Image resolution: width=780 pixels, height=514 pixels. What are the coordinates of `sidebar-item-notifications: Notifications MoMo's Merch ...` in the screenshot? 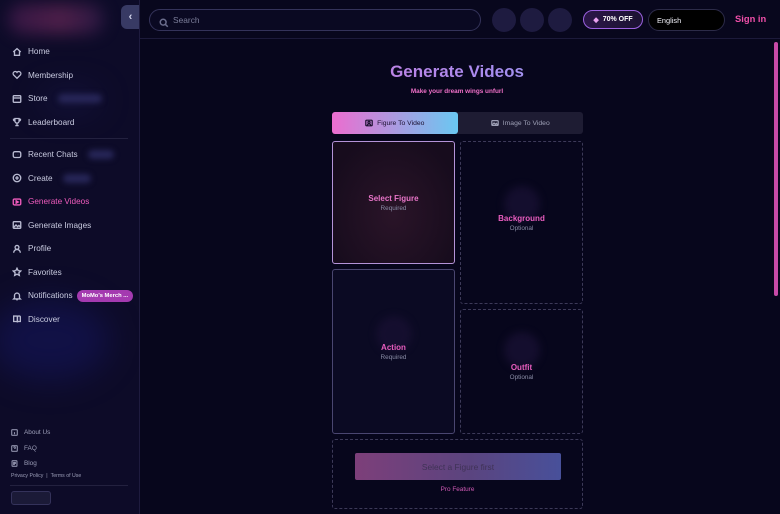 It's located at (69, 296).